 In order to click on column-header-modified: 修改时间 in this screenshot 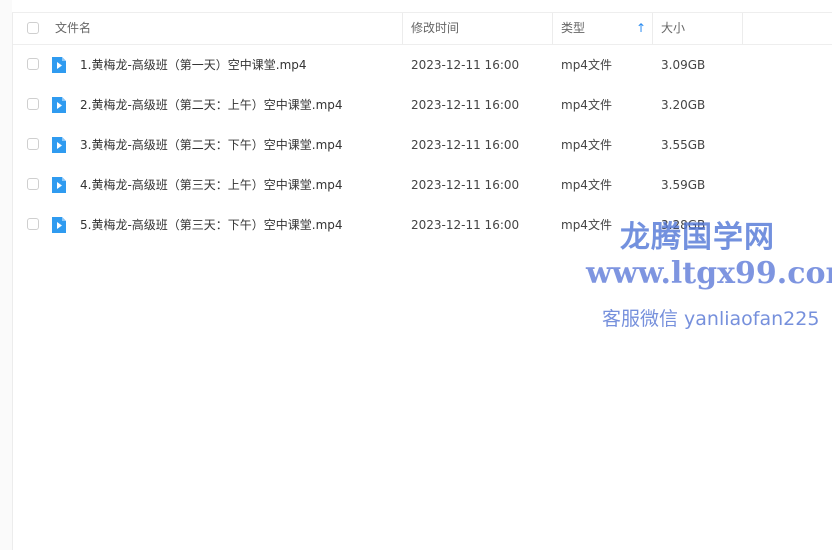, I will do `click(478, 28)`.